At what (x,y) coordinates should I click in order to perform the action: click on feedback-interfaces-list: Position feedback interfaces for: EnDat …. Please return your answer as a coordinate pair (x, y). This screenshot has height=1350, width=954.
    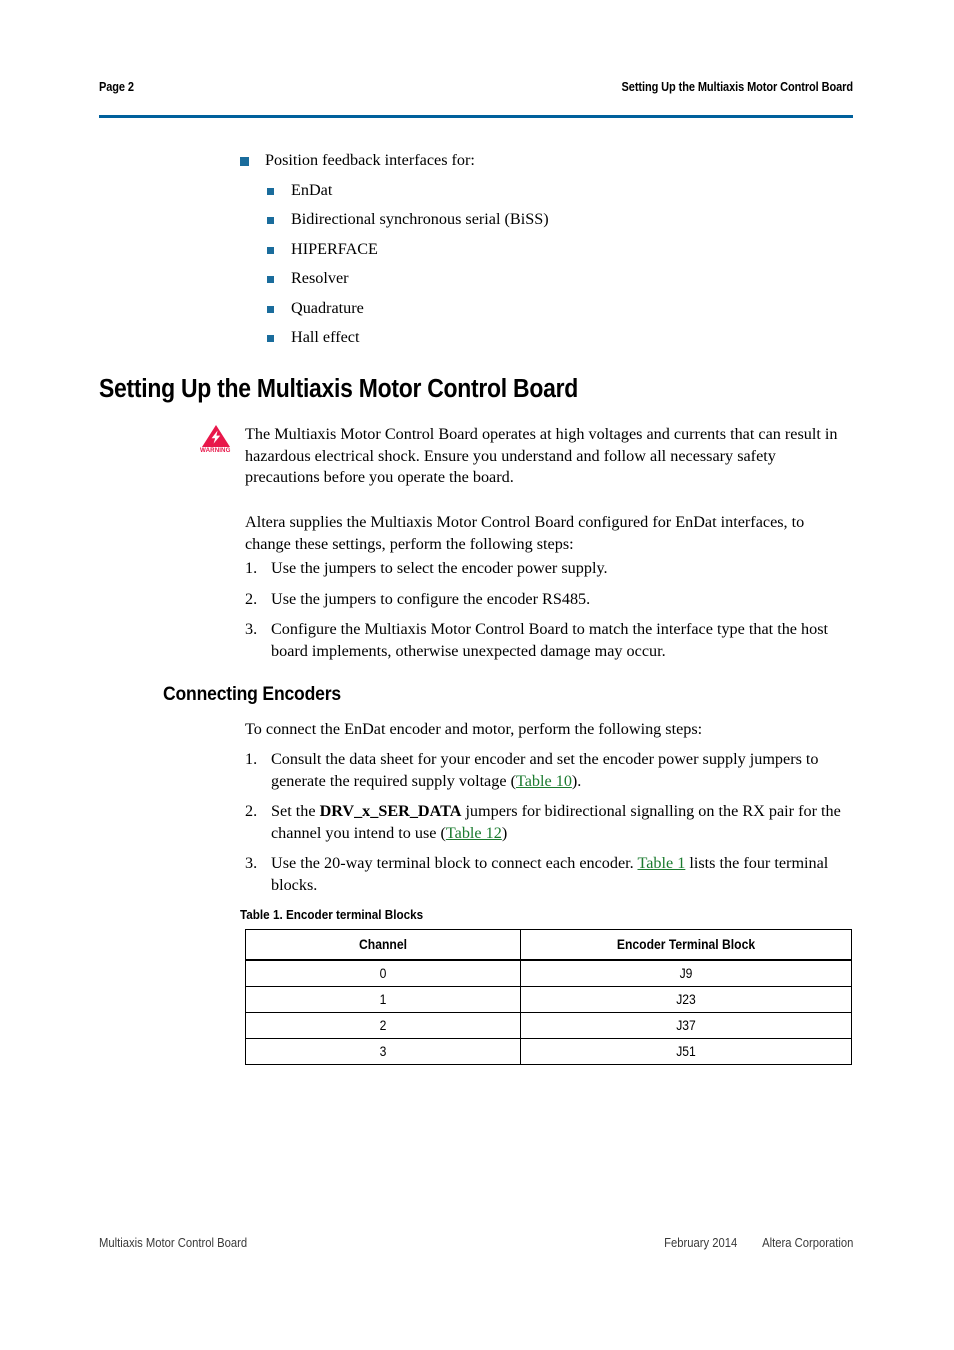
    Looking at the image, I should click on (550, 253).